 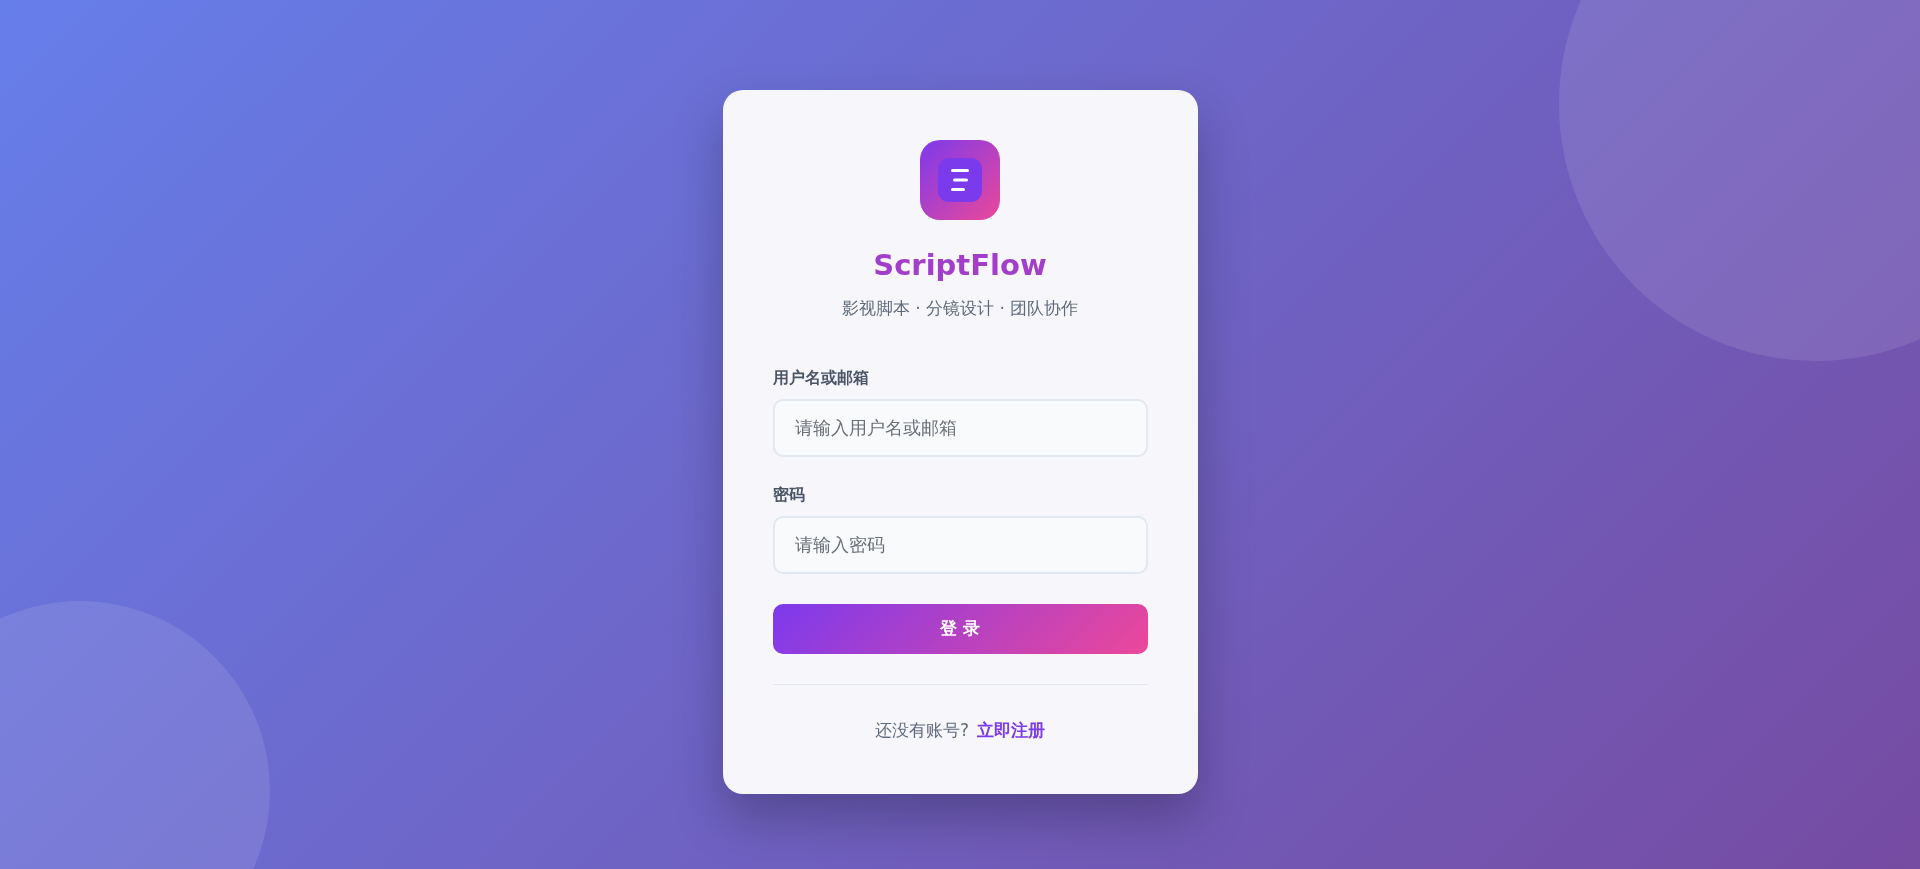 I want to click on tagline: 影视脚本 · 分镜设计 · 团队协作, so click(x=960, y=308).